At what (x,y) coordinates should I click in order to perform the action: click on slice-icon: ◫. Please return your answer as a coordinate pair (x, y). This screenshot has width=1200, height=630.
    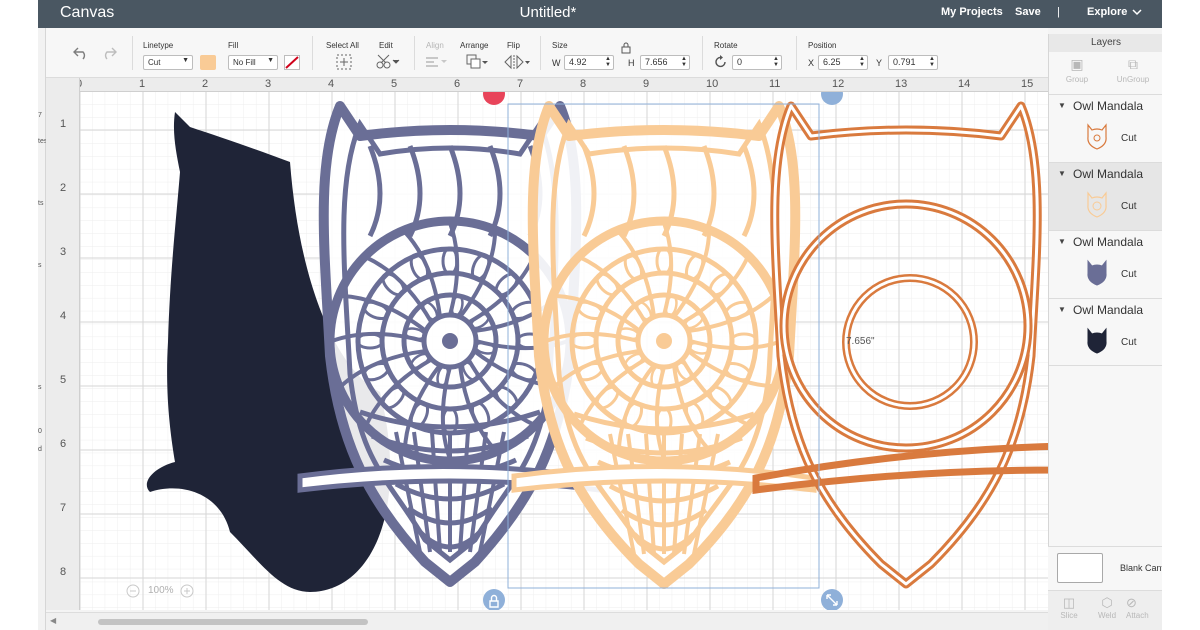
    Looking at the image, I should click on (1069, 602).